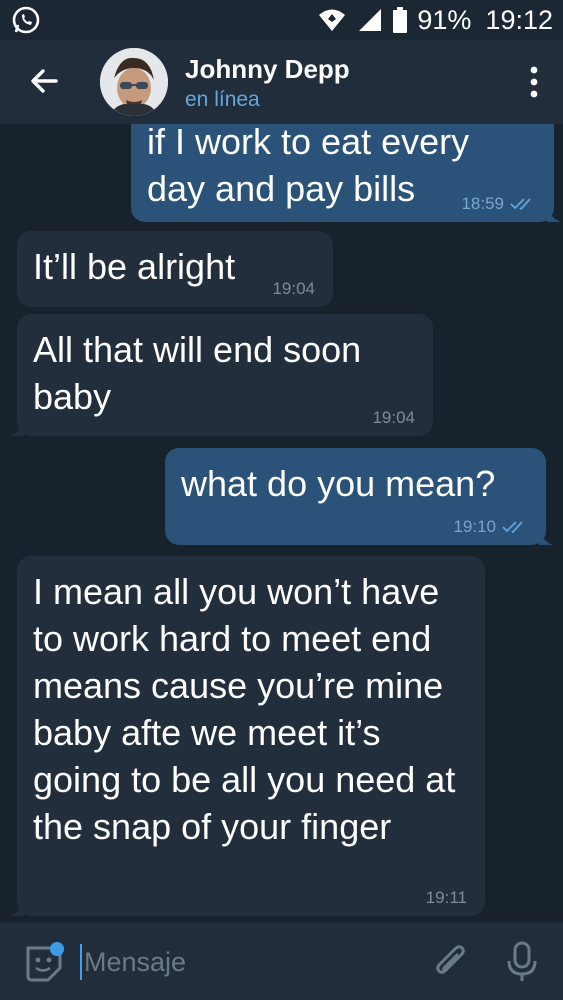 This screenshot has height=1000, width=563. Describe the element at coordinates (267, 69) in the screenshot. I see `contact-name: Johnny Depp` at that location.